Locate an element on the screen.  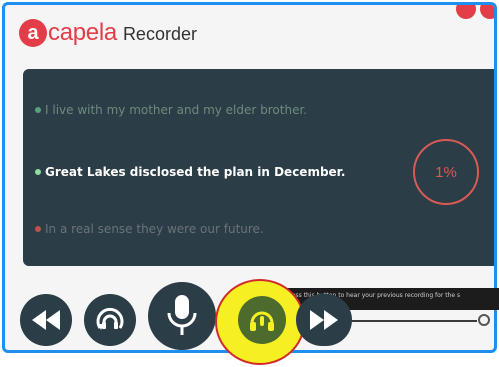
minimize-button is located at coordinates (466, 12).